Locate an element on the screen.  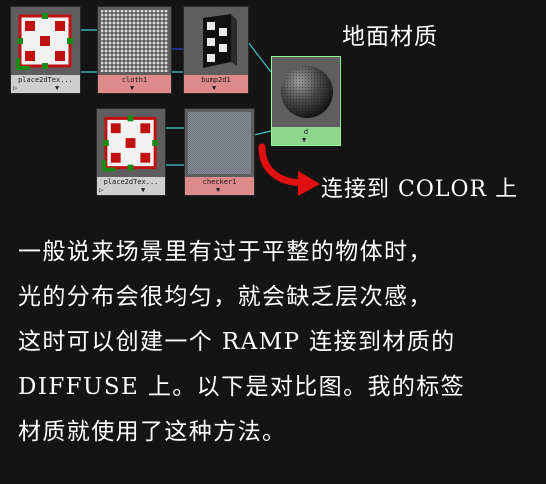
bump2d-node: bump2d1 ▼ is located at coordinates (216, 50).